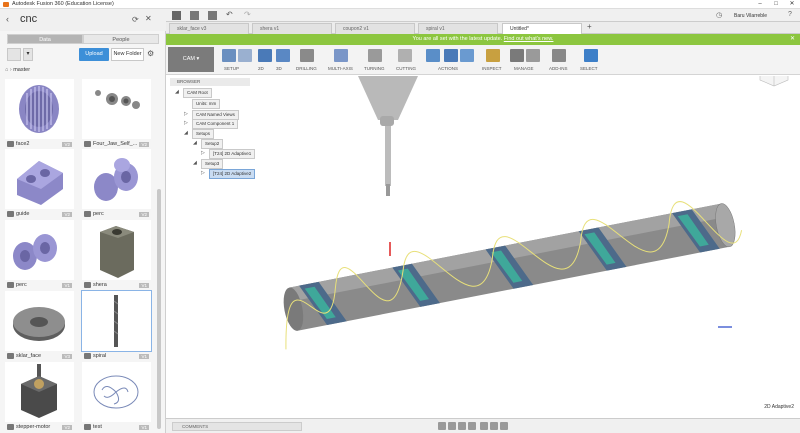 The image size is (800, 433). I want to click on browser-header: BROWSER, so click(210, 82).